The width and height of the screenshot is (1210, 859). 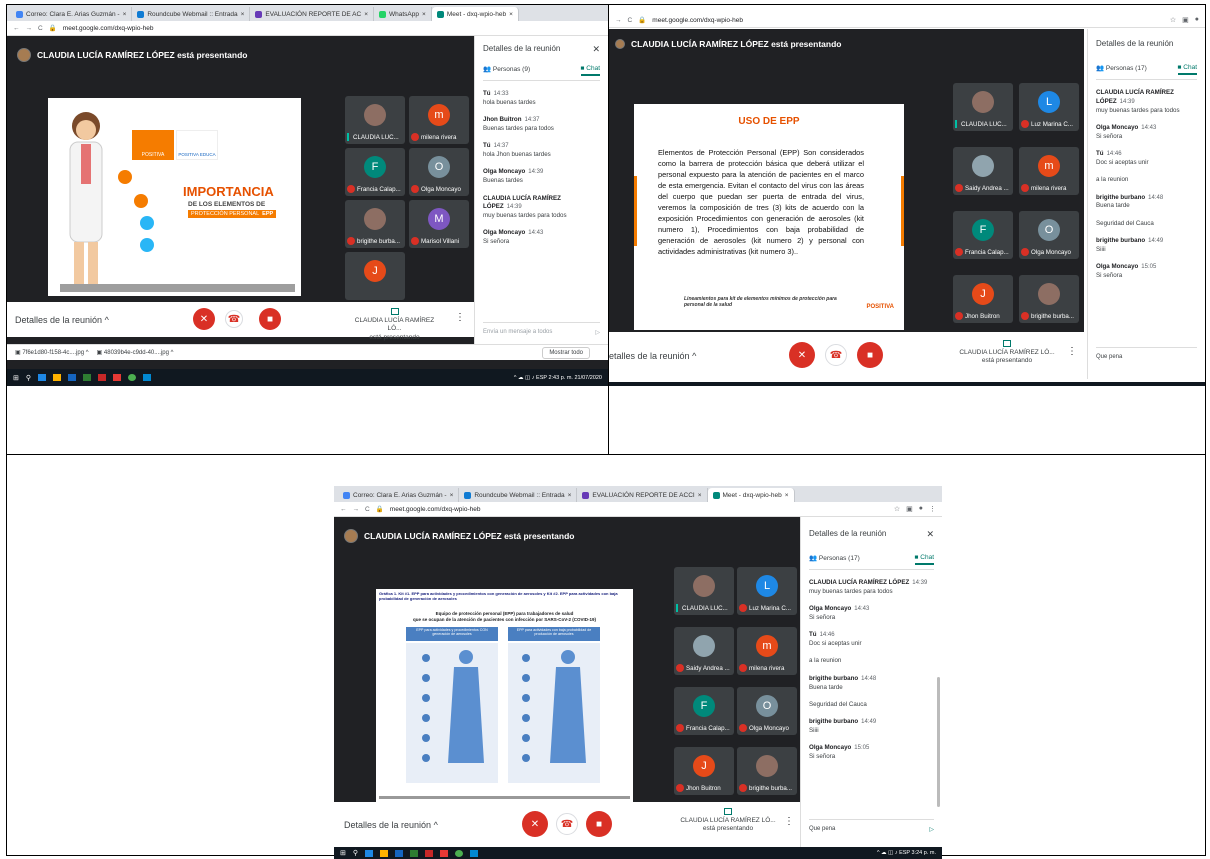 What do you see at coordinates (506, 70) in the screenshot?
I see `people-tab: 👥 Personas (9)` at bounding box center [506, 70].